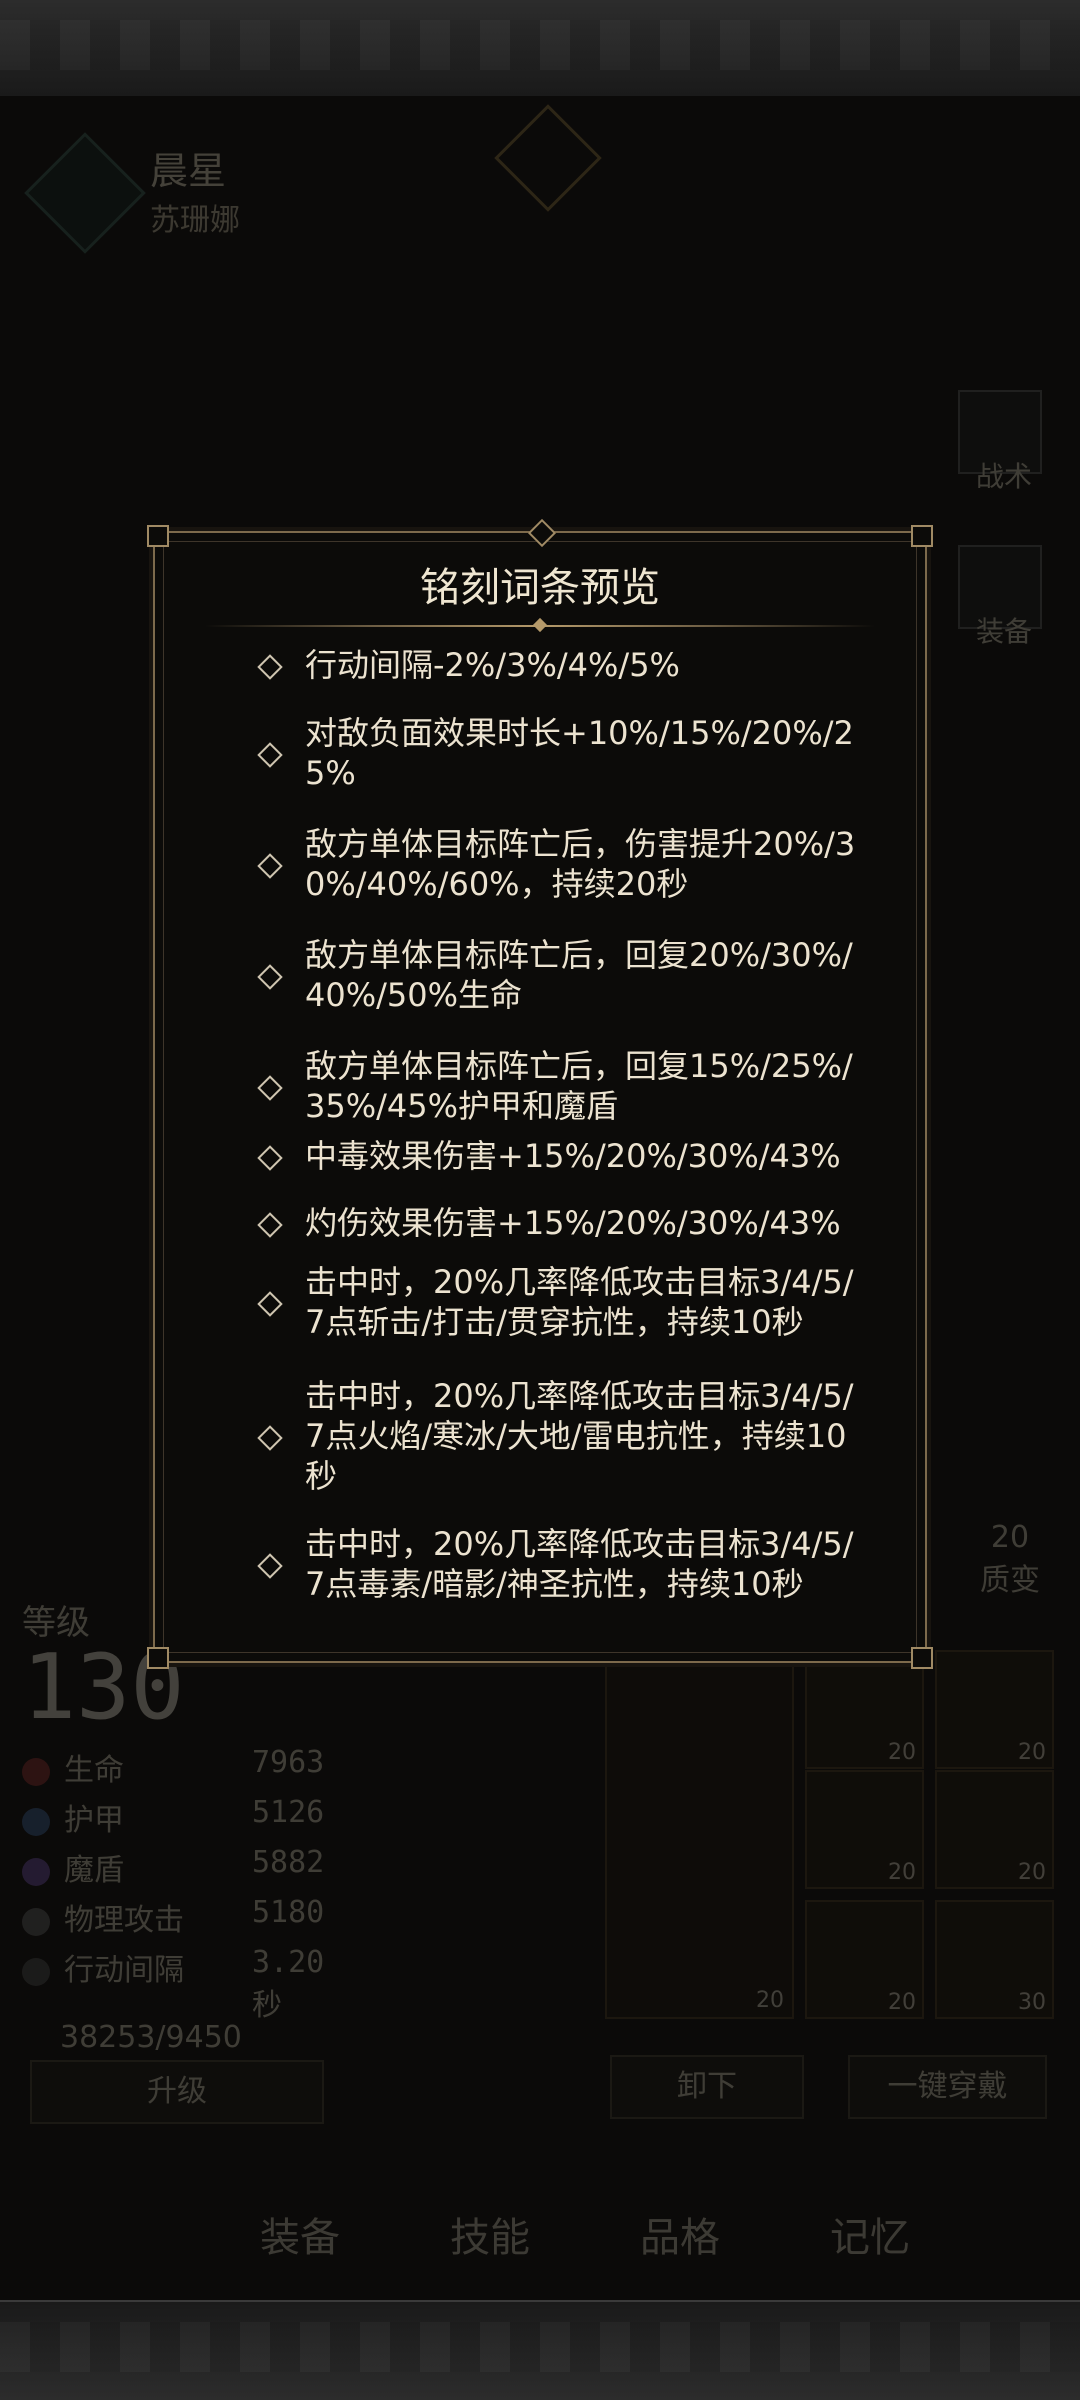  I want to click on clock-icon, so click(36, 1971).